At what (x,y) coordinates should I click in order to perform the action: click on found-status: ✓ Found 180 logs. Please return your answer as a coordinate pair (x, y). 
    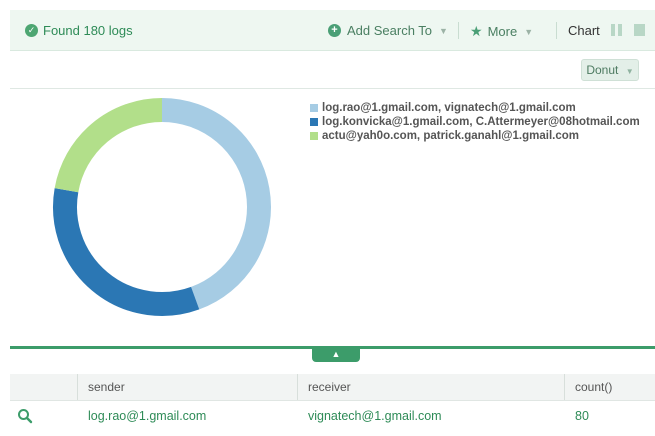
    Looking at the image, I should click on (79, 30).